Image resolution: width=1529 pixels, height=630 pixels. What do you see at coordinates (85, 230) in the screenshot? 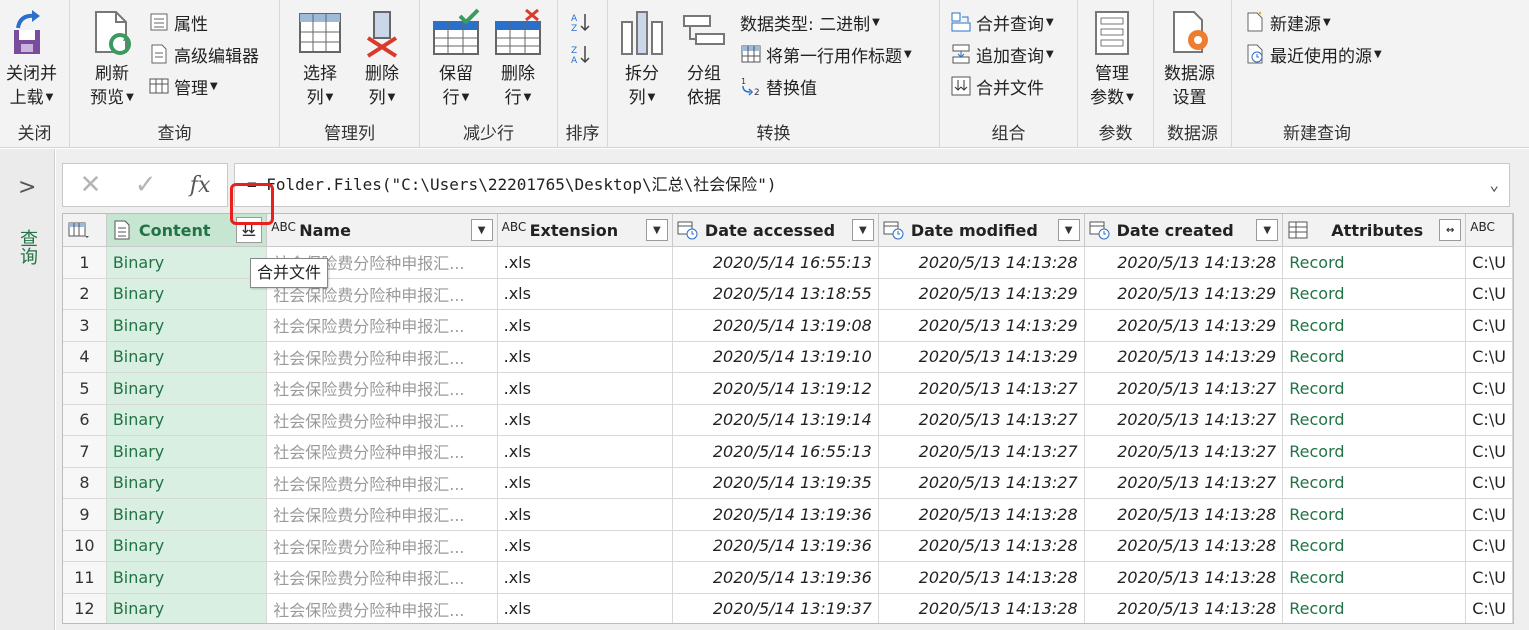
I see `table-menu-cell` at bounding box center [85, 230].